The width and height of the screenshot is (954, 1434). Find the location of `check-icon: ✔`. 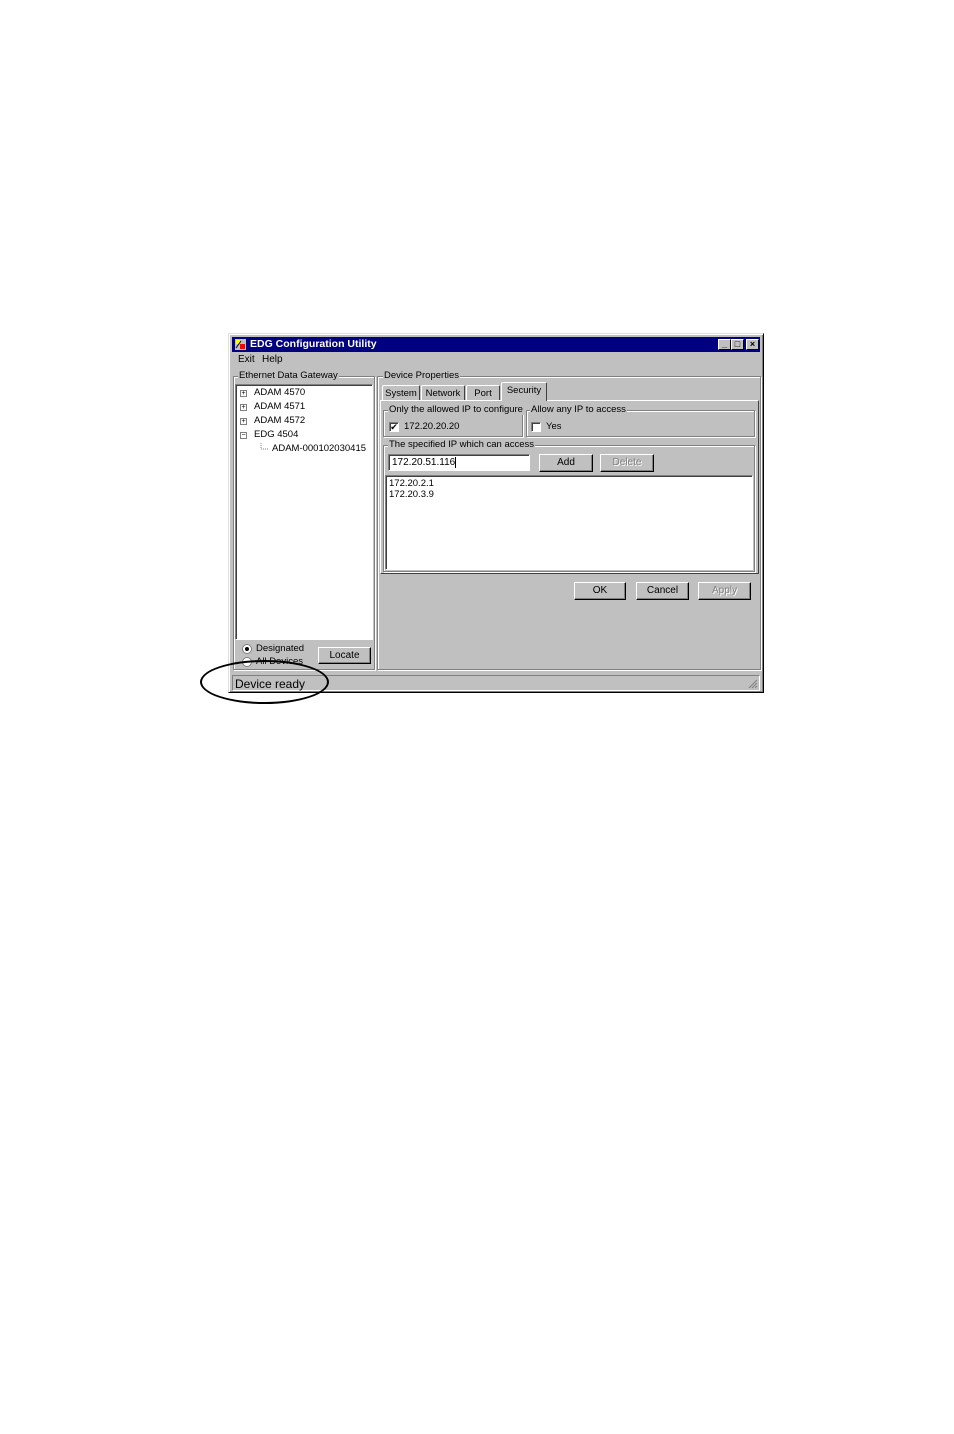

check-icon: ✔ is located at coordinates (394, 427).